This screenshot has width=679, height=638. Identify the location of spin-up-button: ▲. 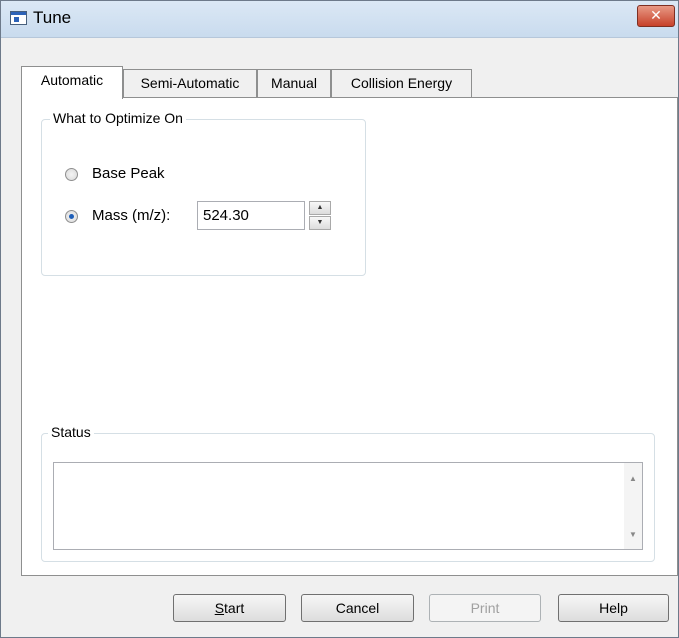
(320, 208).